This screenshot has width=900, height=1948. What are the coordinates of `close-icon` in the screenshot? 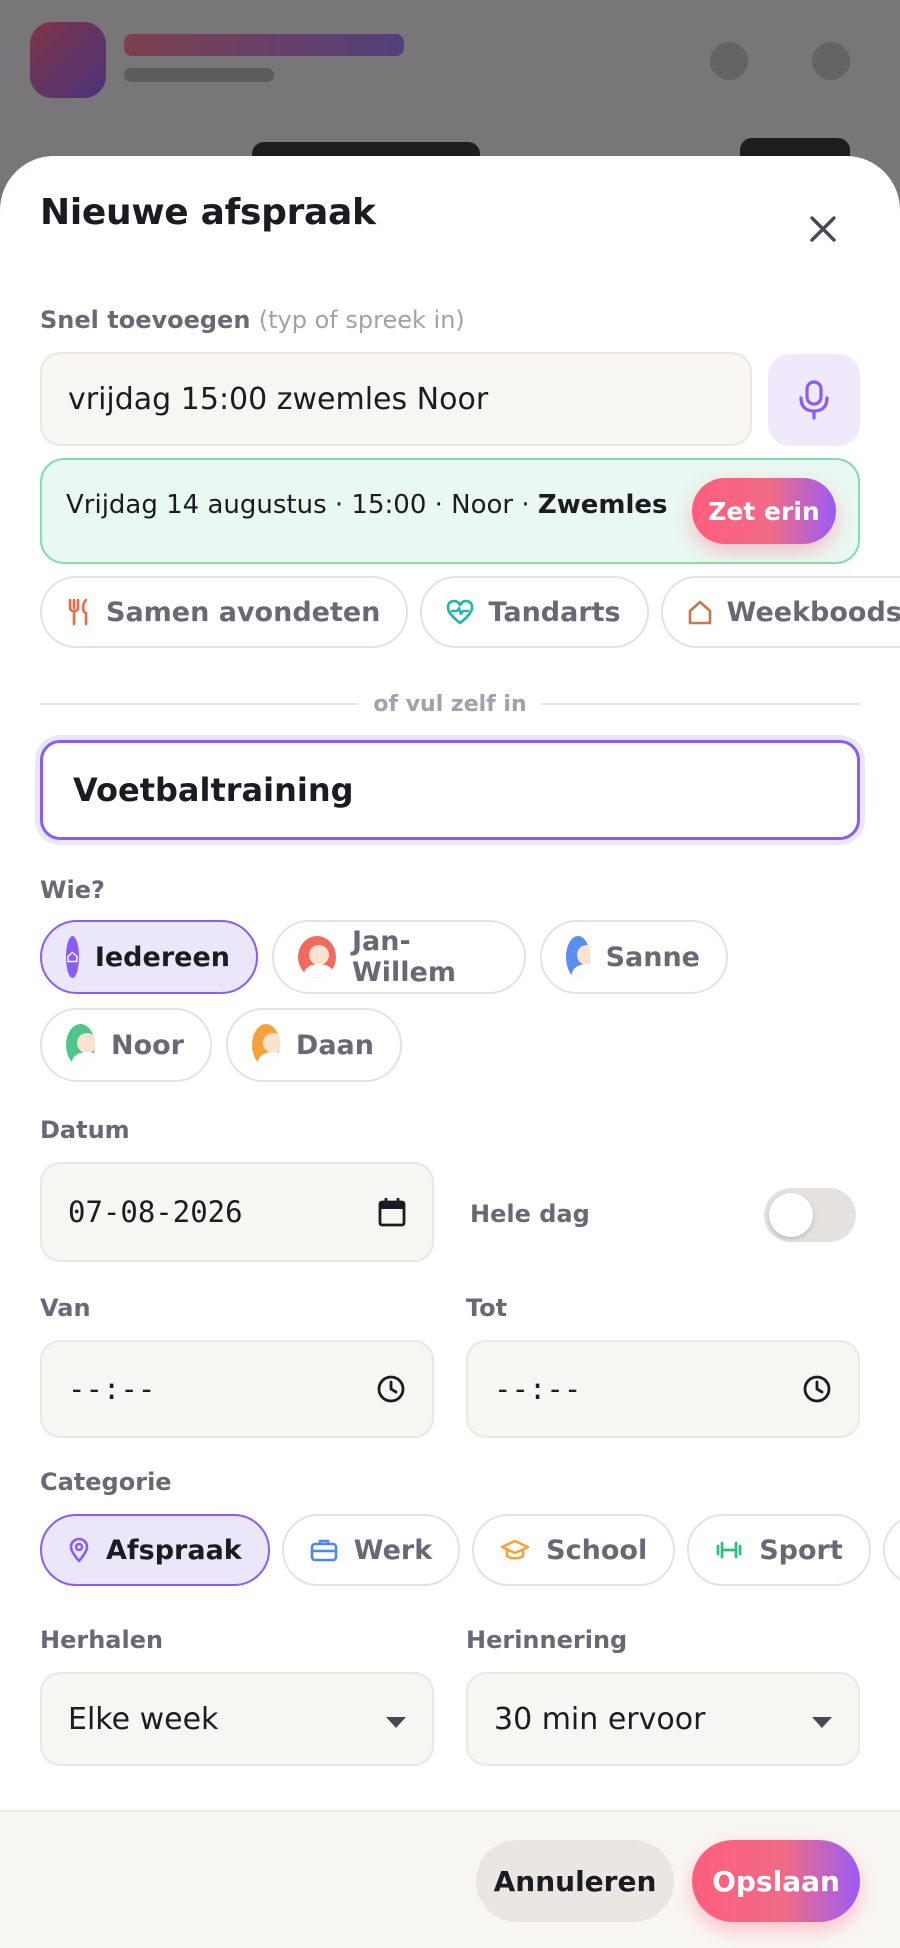 It's located at (823, 229).